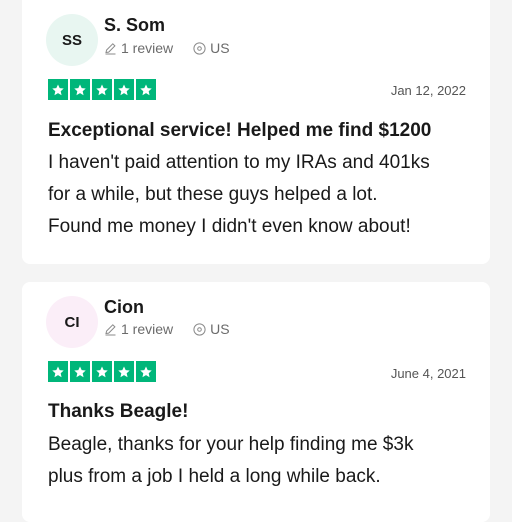  I want to click on review-date: Jan 12, 2022, so click(428, 90).